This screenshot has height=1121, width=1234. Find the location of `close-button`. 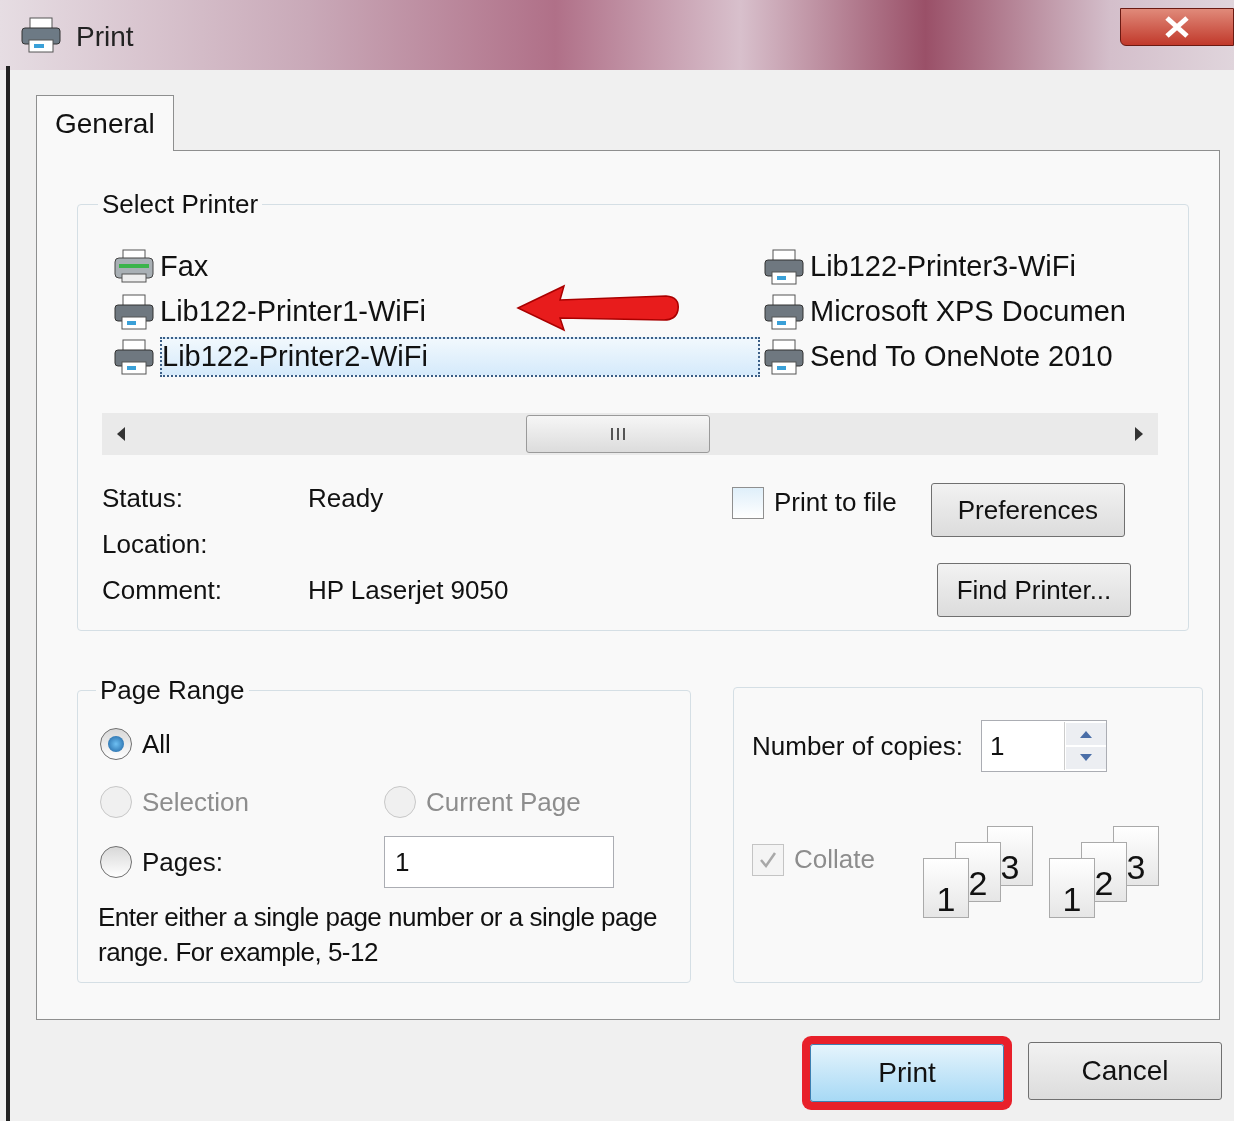

close-button is located at coordinates (1177, 27).